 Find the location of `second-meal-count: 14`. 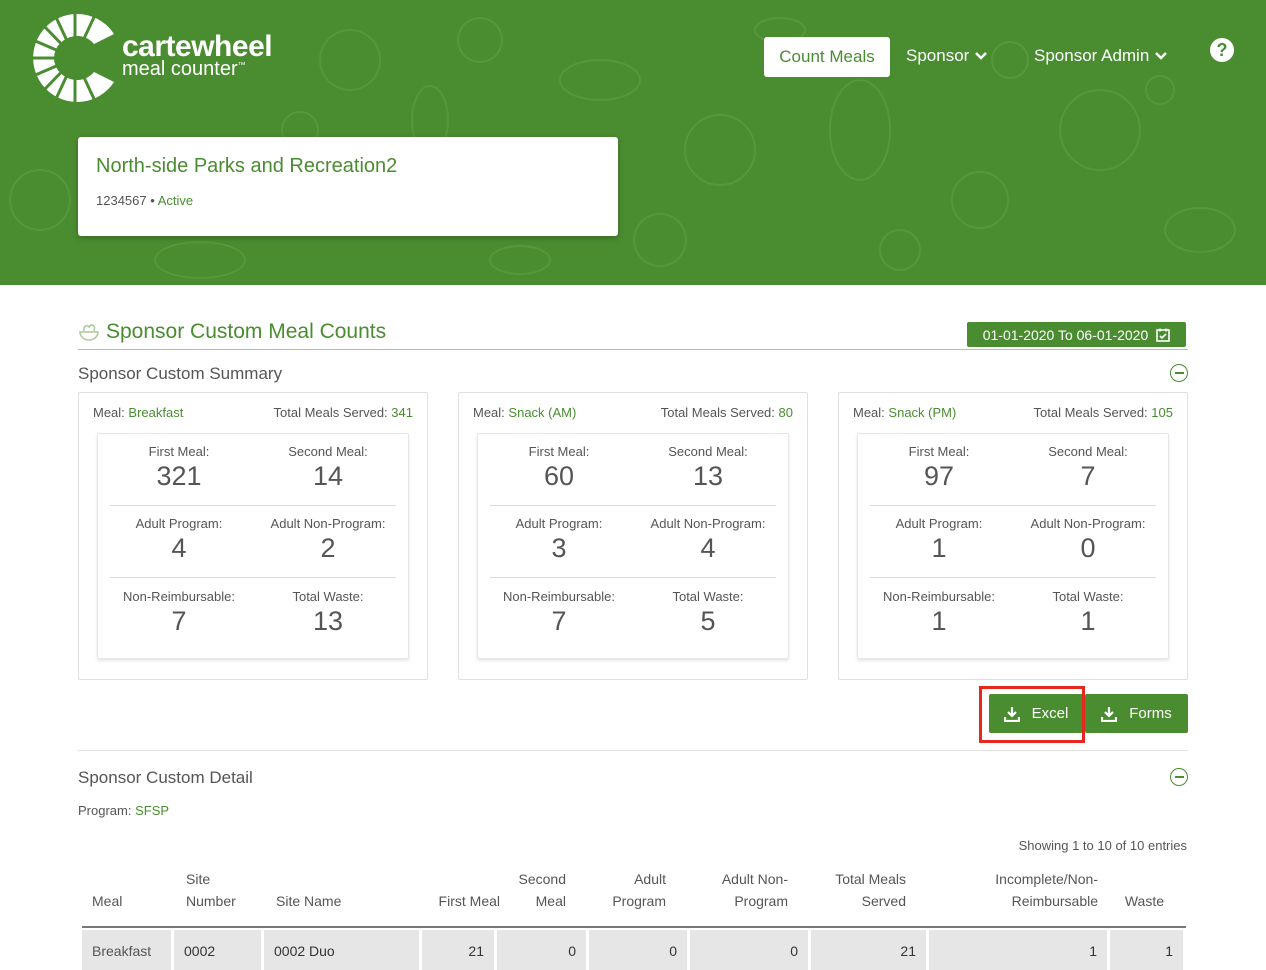

second-meal-count: 14 is located at coordinates (328, 476).